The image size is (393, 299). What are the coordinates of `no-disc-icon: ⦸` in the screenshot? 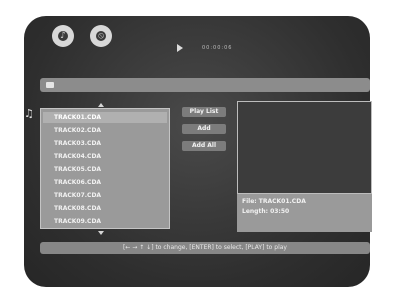 It's located at (101, 36).